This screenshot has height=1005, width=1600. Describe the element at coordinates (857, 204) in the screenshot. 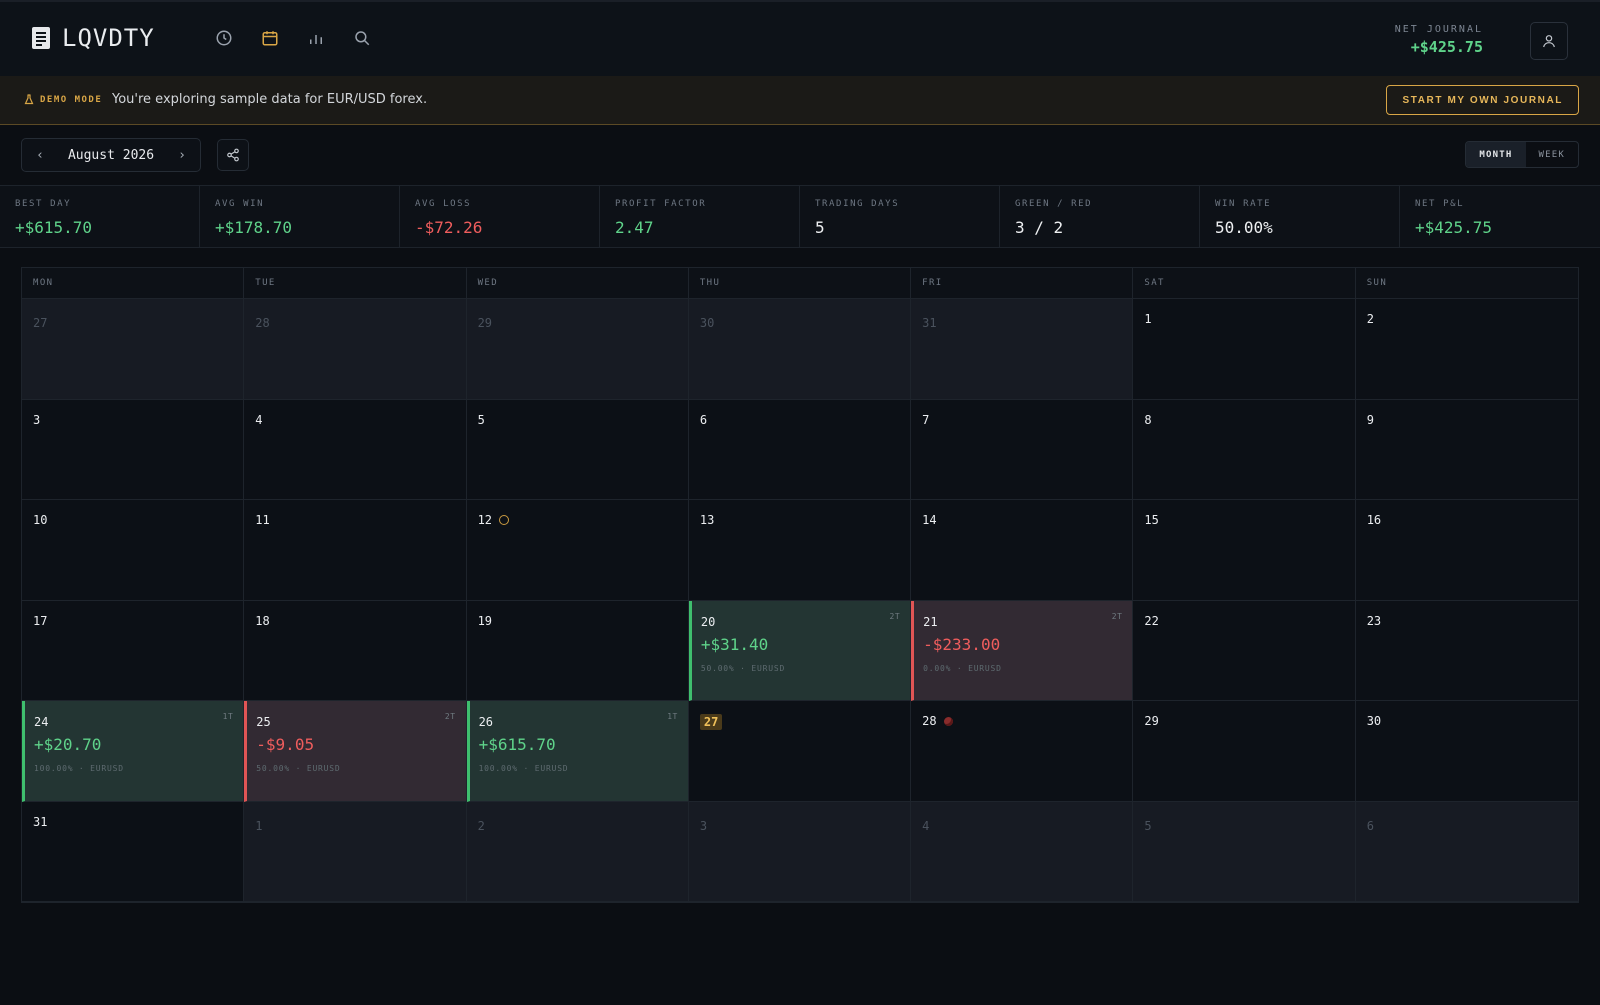

I see `stat-label: TRADING DAYS` at that location.